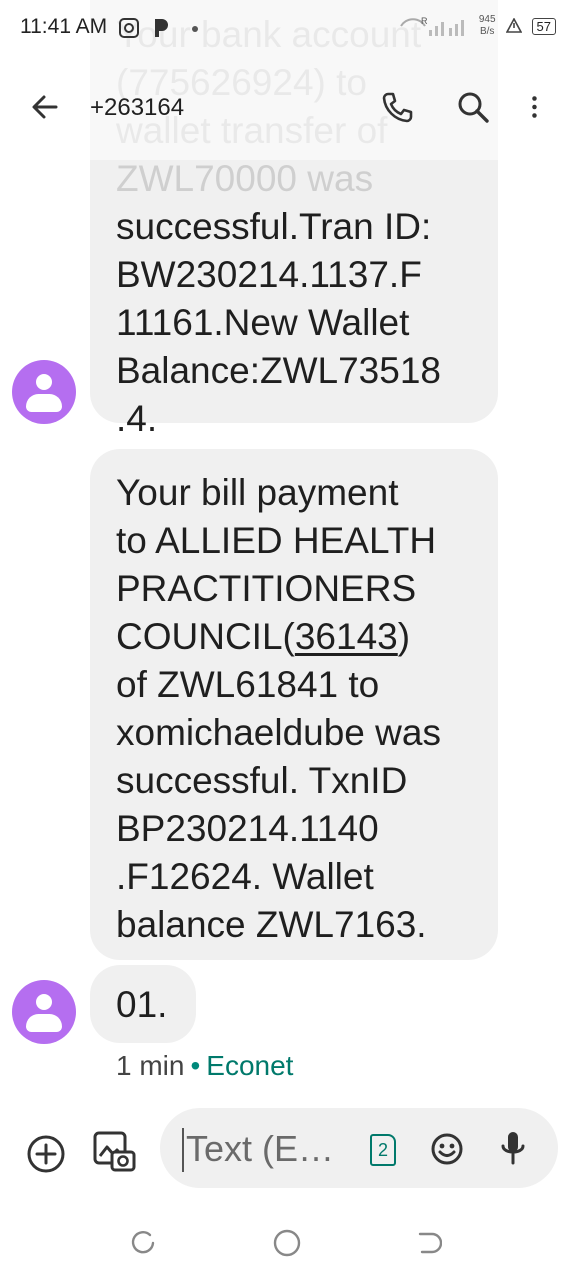  I want to click on recents-icon, so click(143, 1243).